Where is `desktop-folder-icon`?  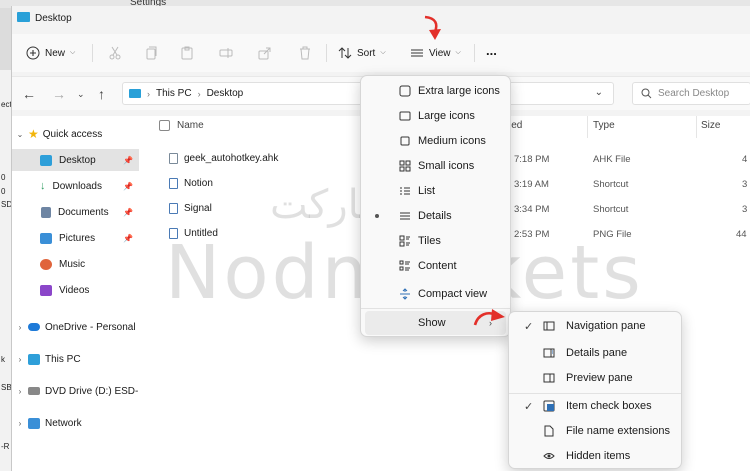 desktop-folder-icon is located at coordinates (135, 93).